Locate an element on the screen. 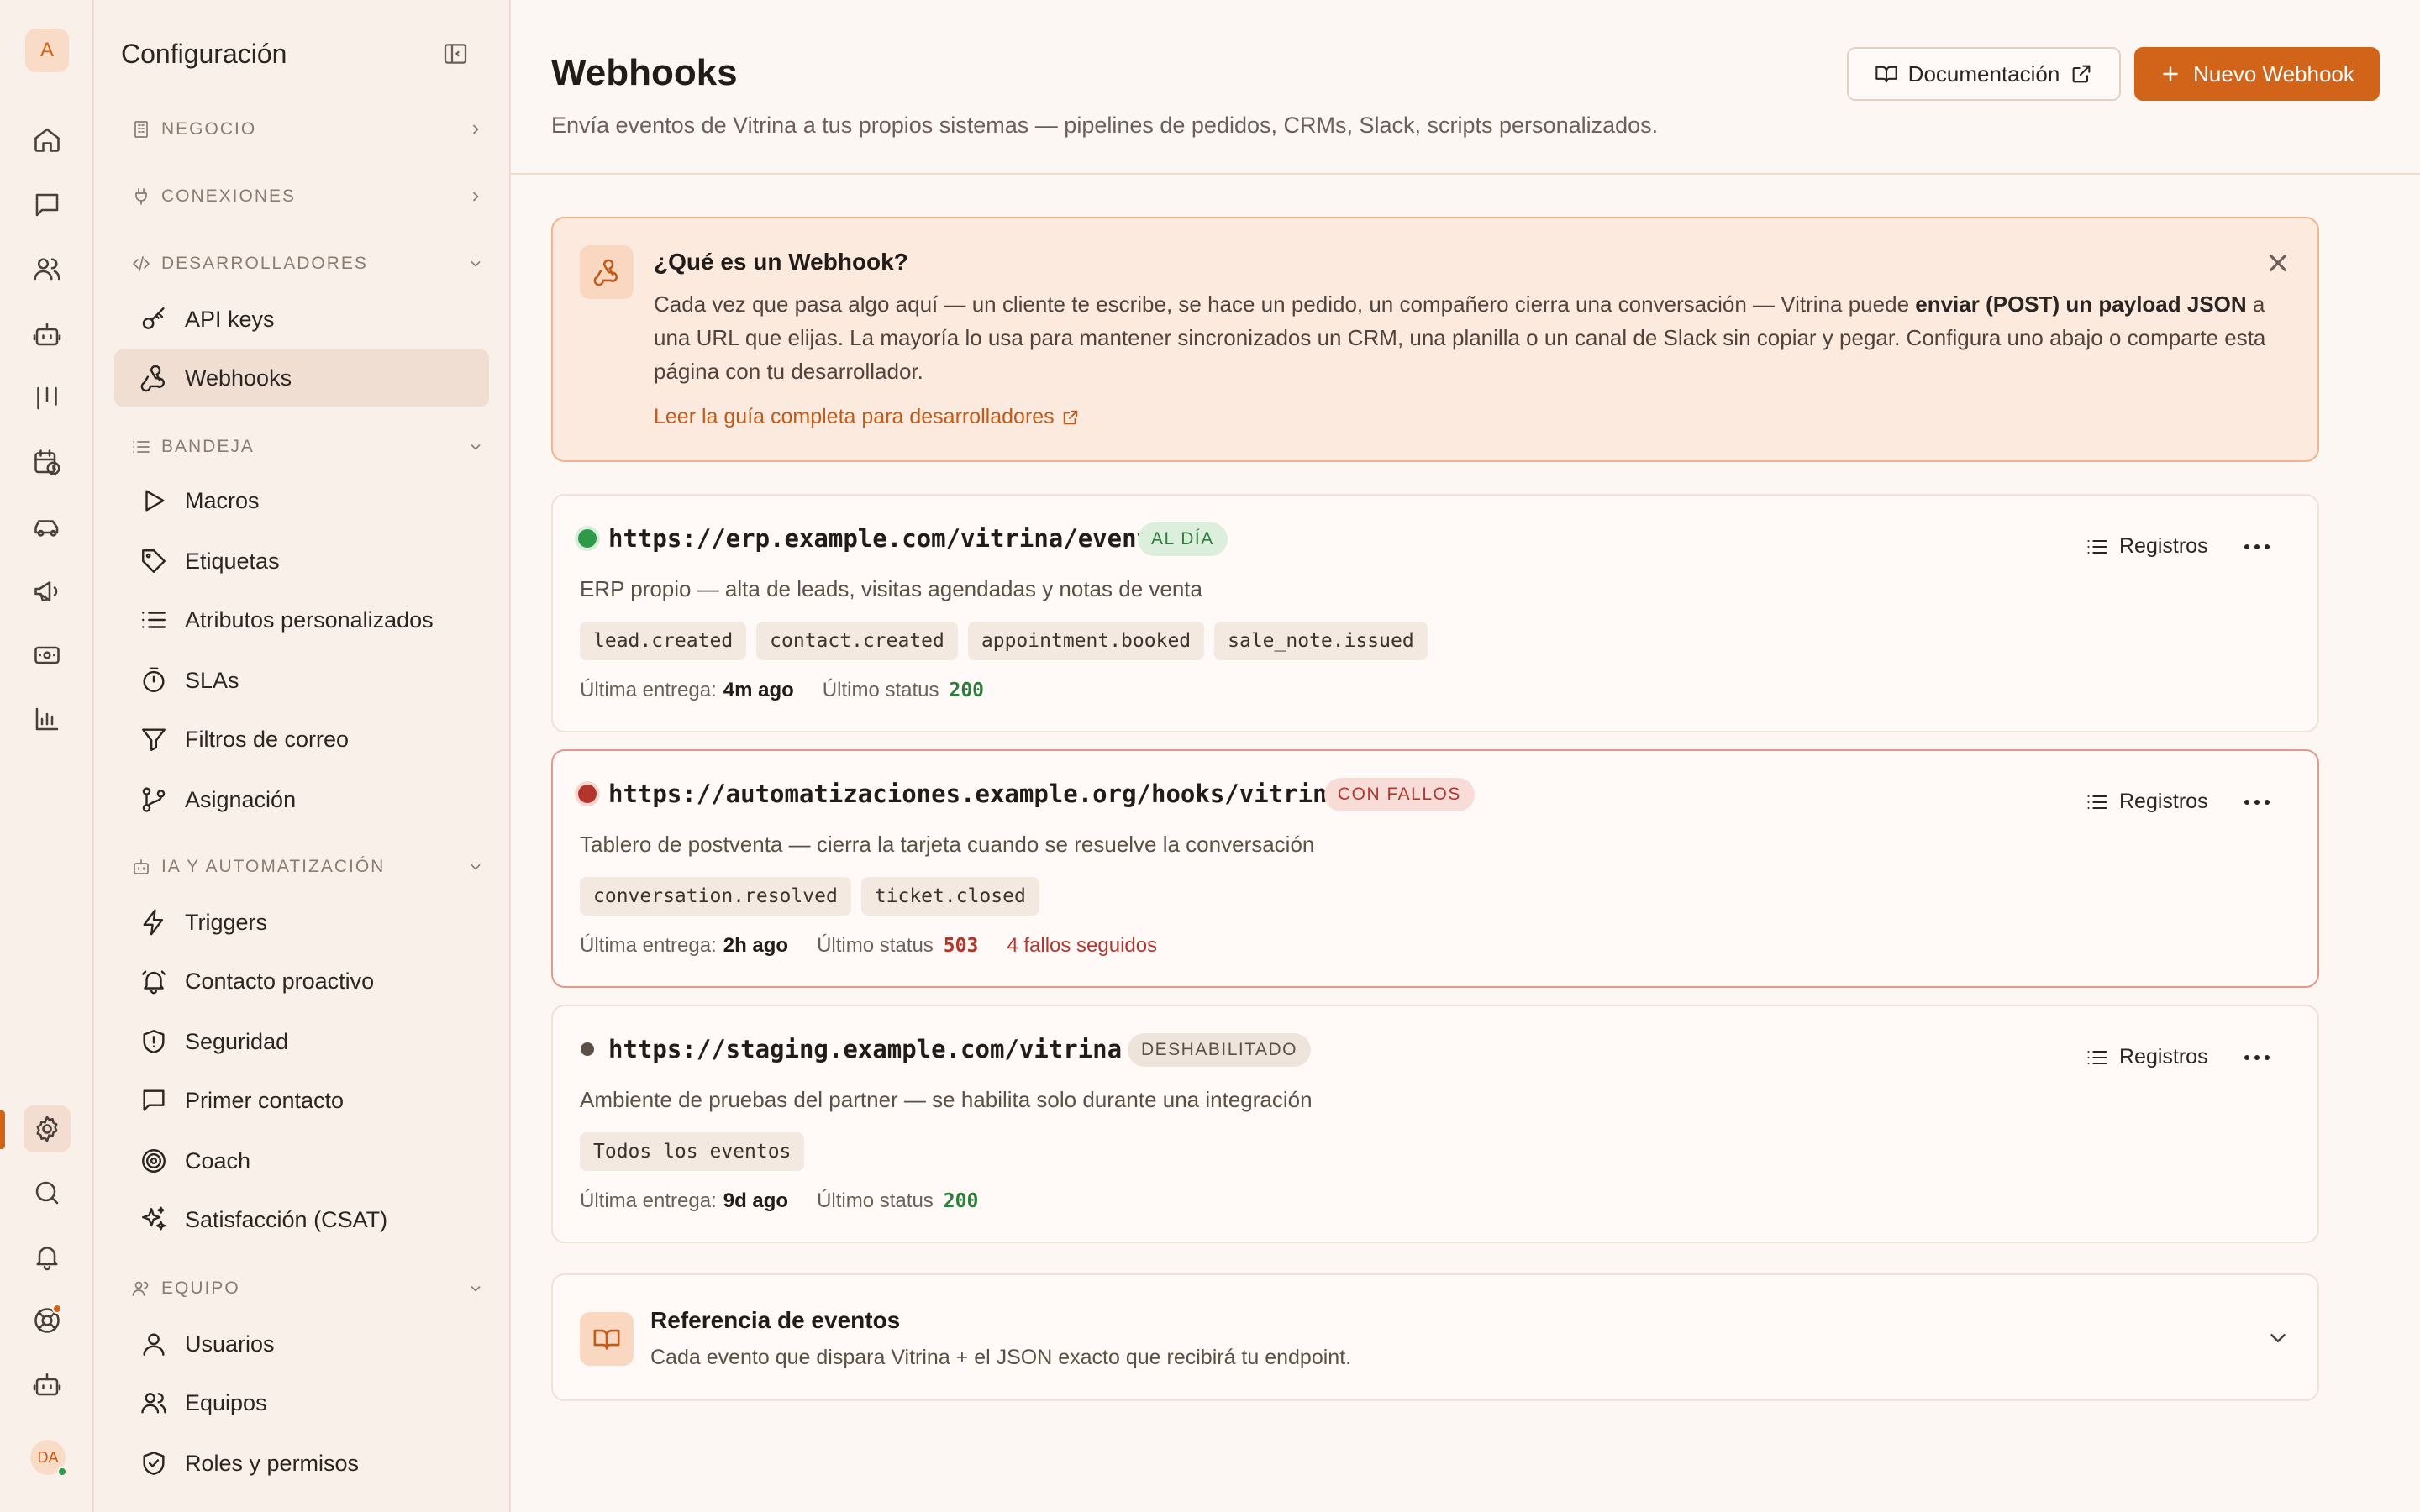 This screenshot has width=2420, height=1512. section-label: NEGOCIO is located at coordinates (209, 129).